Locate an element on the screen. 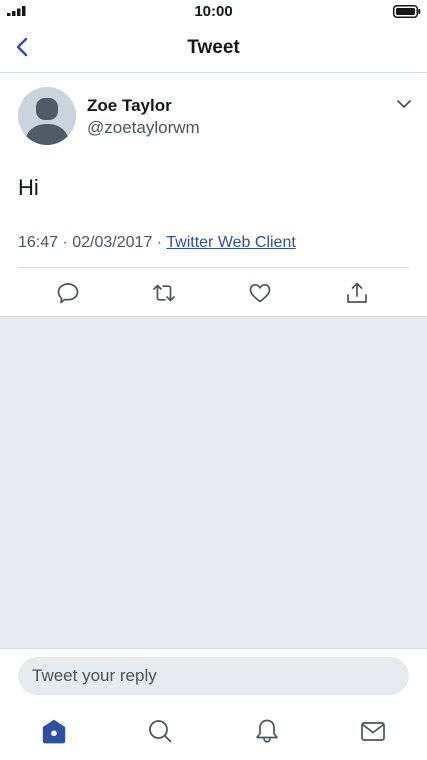 This screenshot has height=760, width=427. like-button is located at coordinates (260, 293).